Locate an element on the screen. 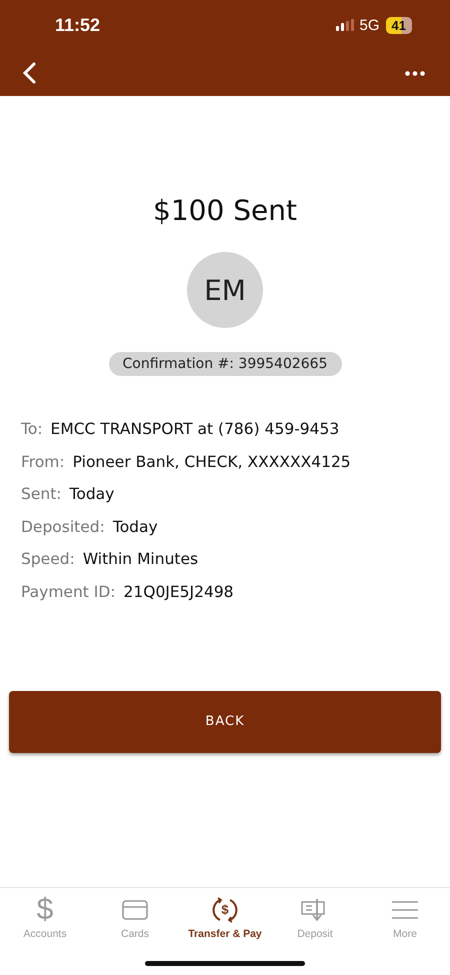 The height and width of the screenshot is (975, 450). menu-icon is located at coordinates (405, 910).